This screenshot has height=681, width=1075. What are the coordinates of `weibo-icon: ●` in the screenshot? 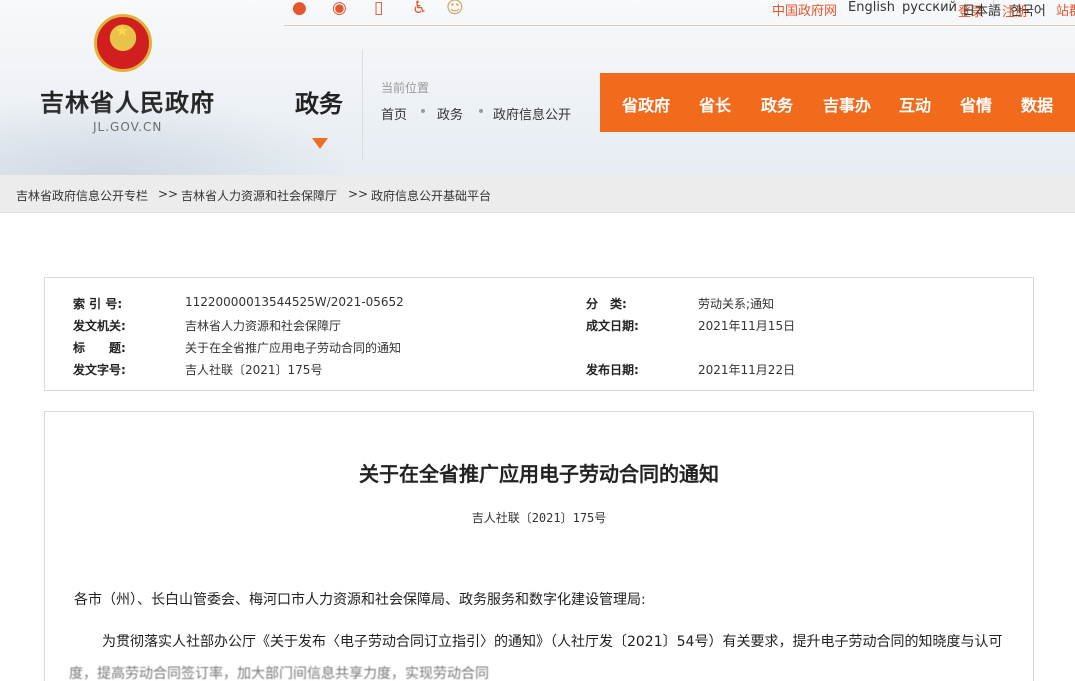 It's located at (299, 8).